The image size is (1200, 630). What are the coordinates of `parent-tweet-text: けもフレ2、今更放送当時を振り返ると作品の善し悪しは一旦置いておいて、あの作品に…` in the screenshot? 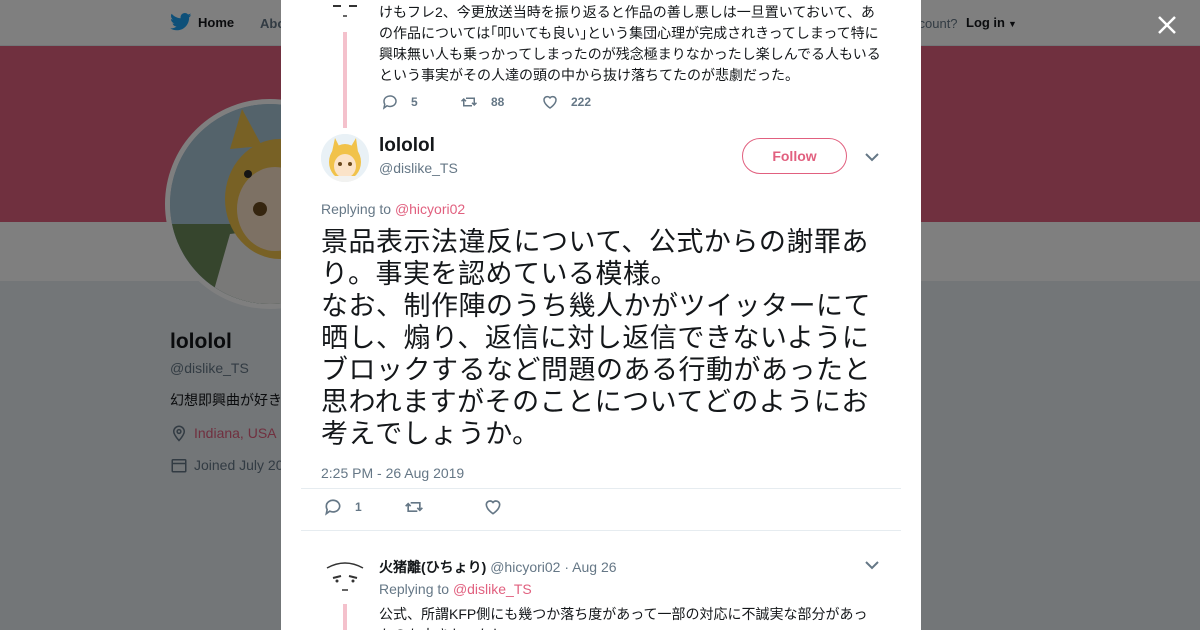 It's located at (630, 43).